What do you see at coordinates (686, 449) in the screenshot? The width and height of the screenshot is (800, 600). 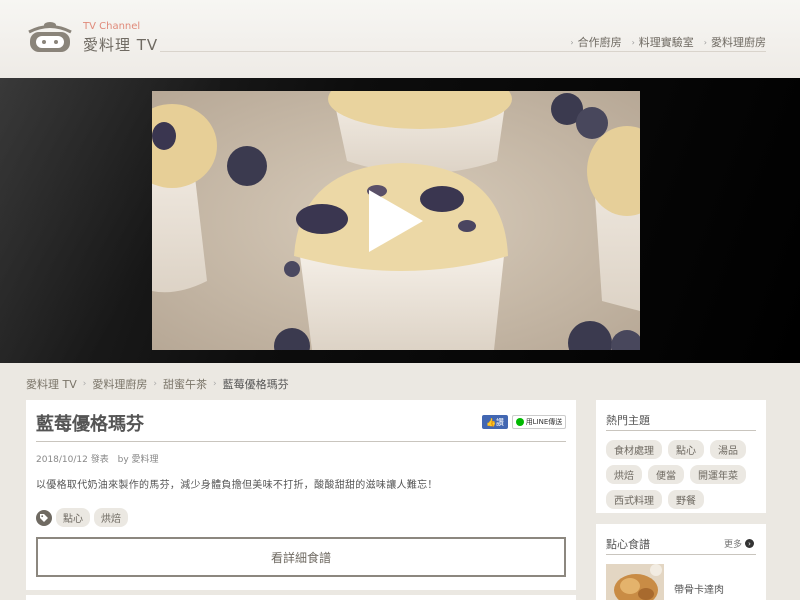 I see `topic-dessert: 點心` at bounding box center [686, 449].